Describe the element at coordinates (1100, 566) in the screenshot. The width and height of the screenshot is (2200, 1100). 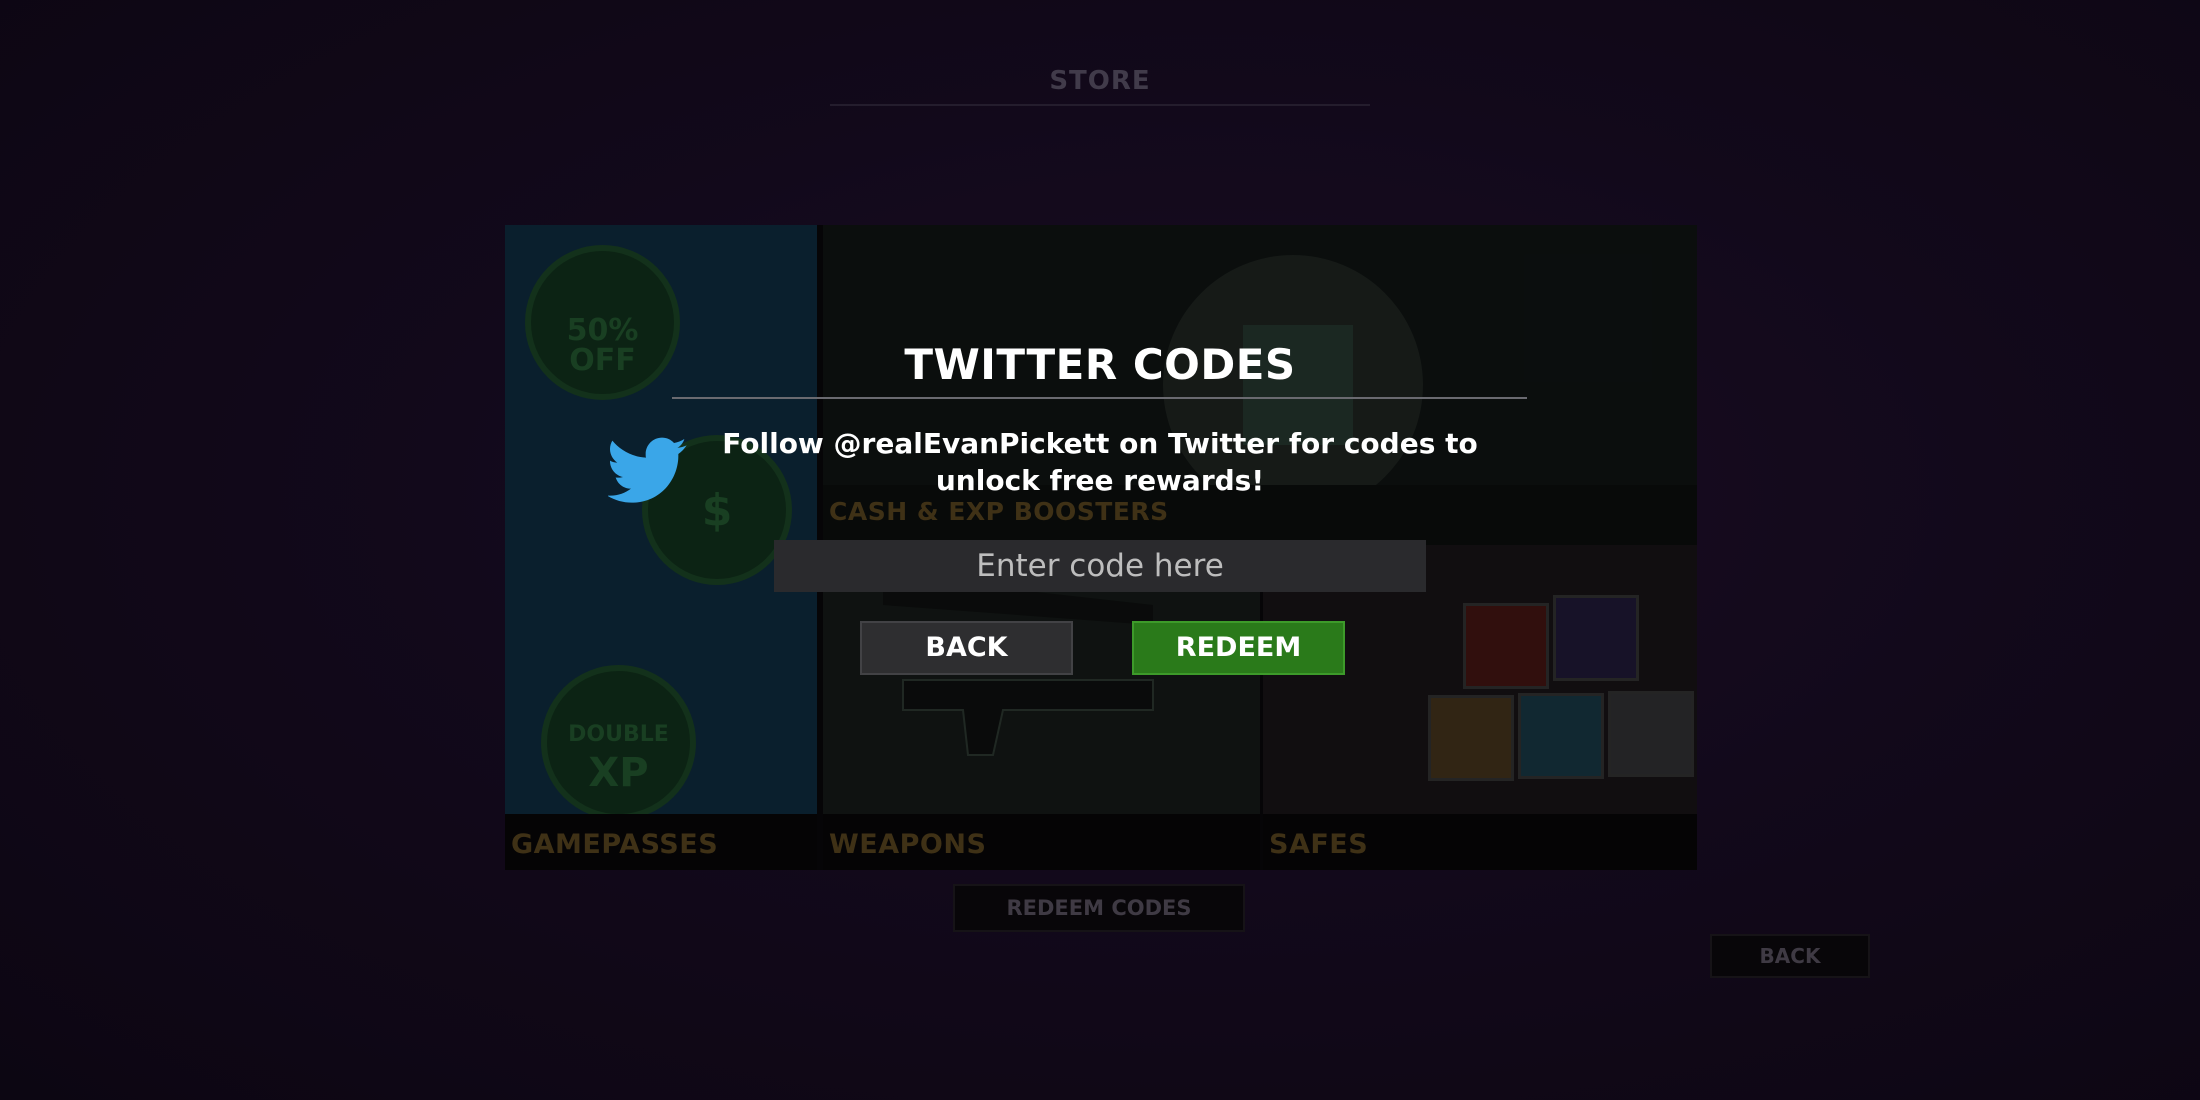
I see `code-input` at that location.